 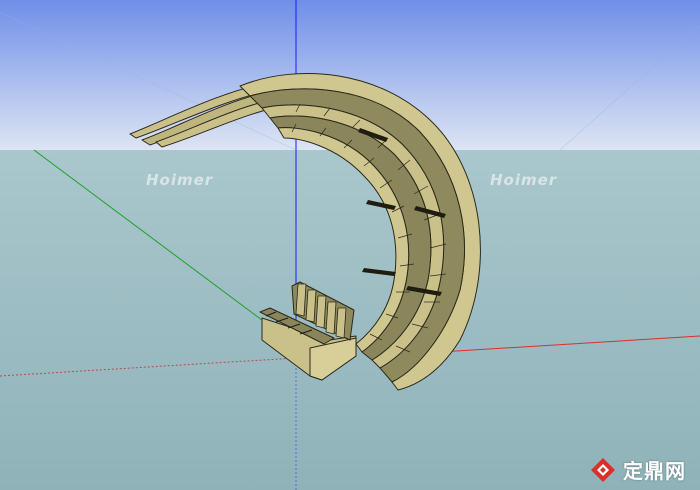 I want to click on watermark-right: Hoimer, so click(x=524, y=180).